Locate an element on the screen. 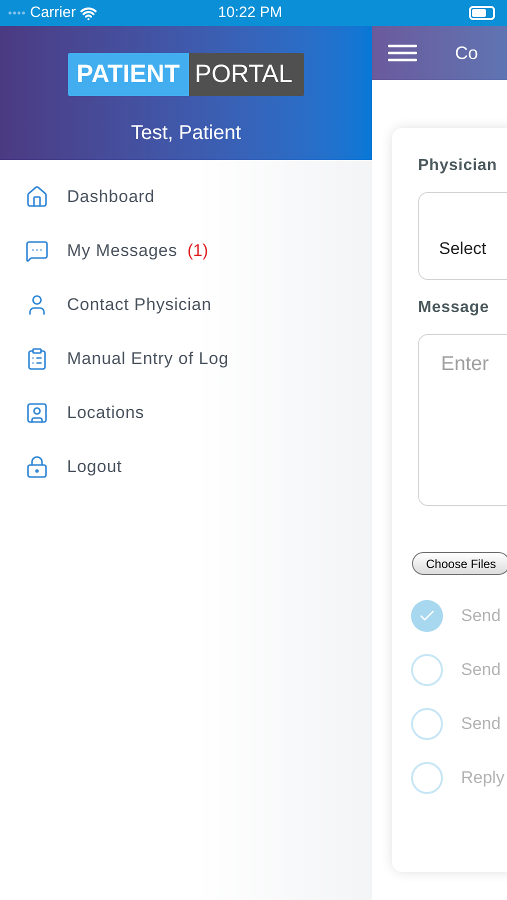  physician-select: Select is located at coordinates (462, 236).